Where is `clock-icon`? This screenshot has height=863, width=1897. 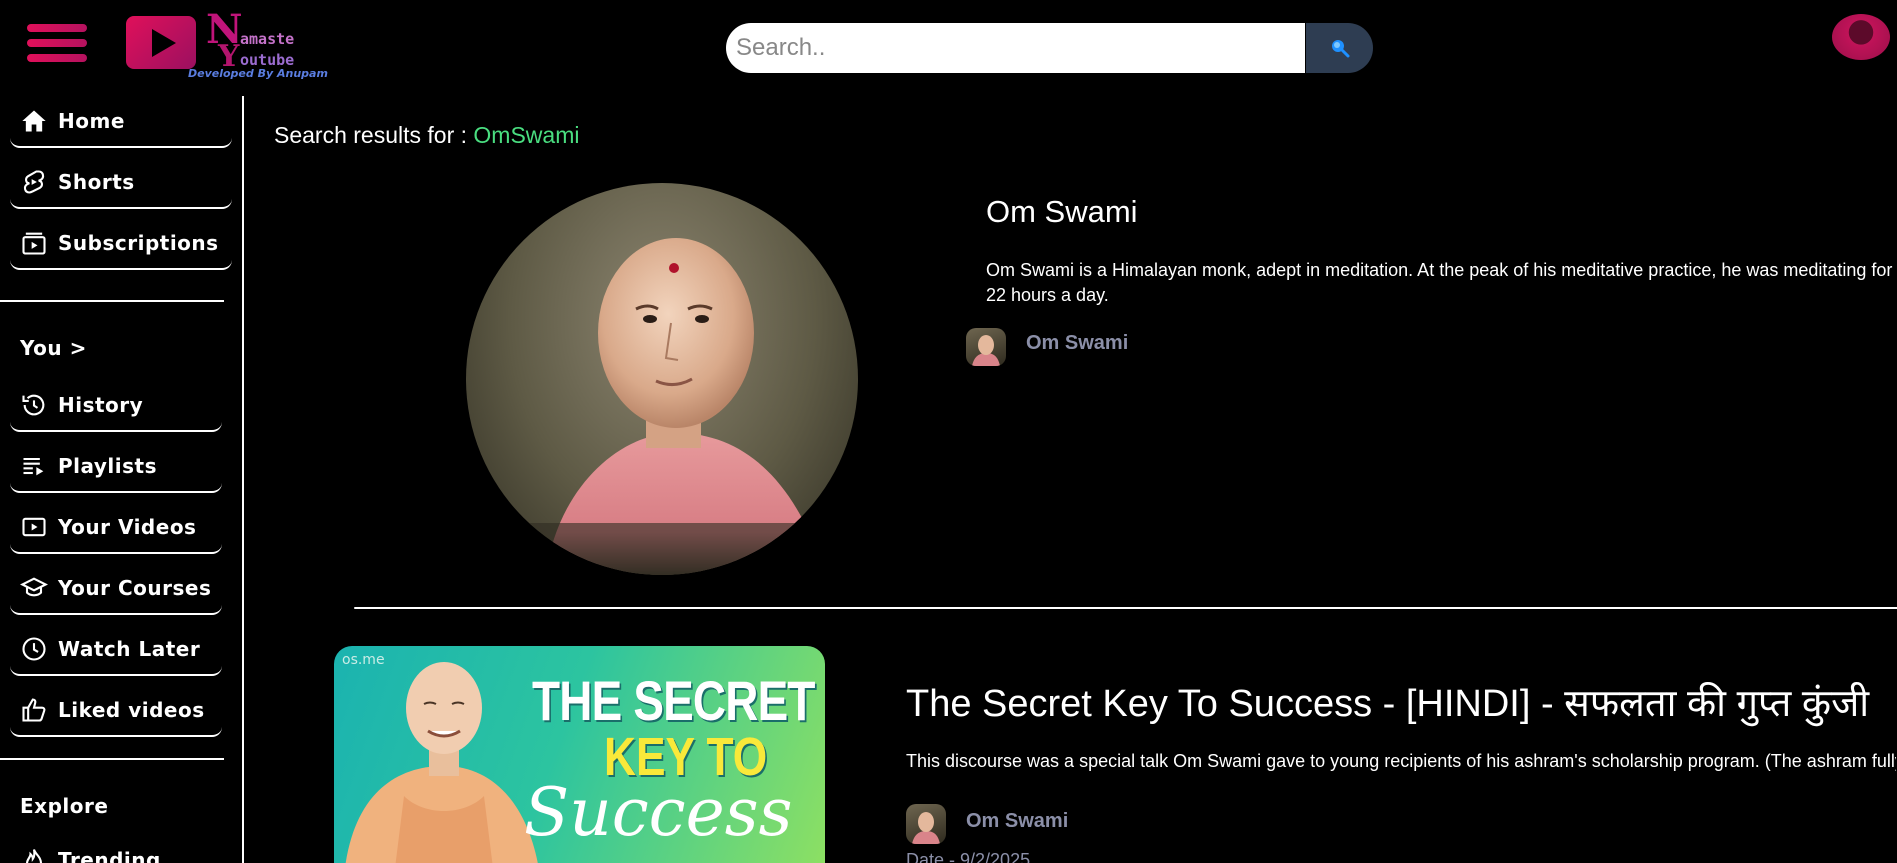 clock-icon is located at coordinates (34, 649).